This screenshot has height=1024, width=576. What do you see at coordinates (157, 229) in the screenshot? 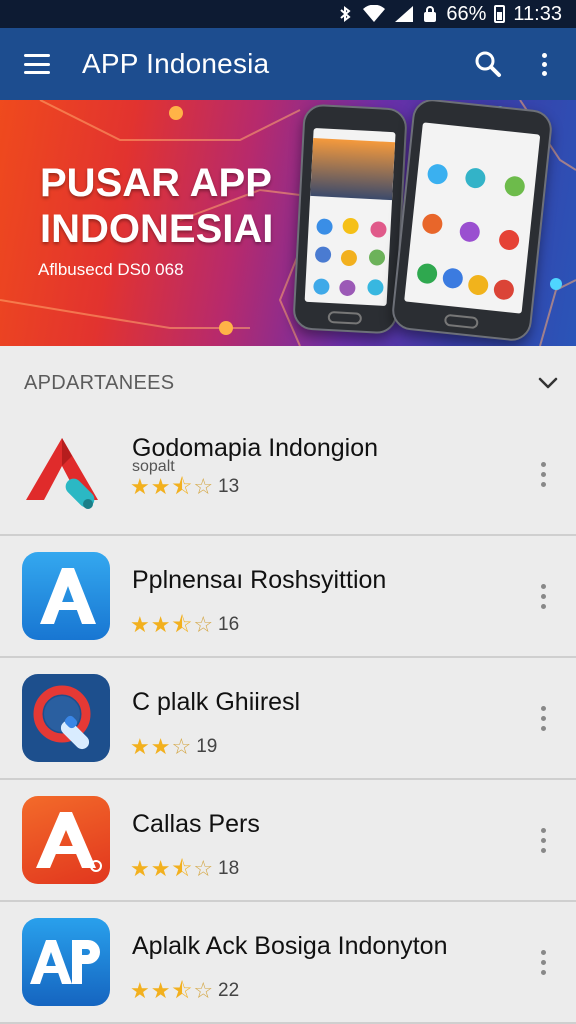
I see `banner-title-line2: INDONESIAI` at bounding box center [157, 229].